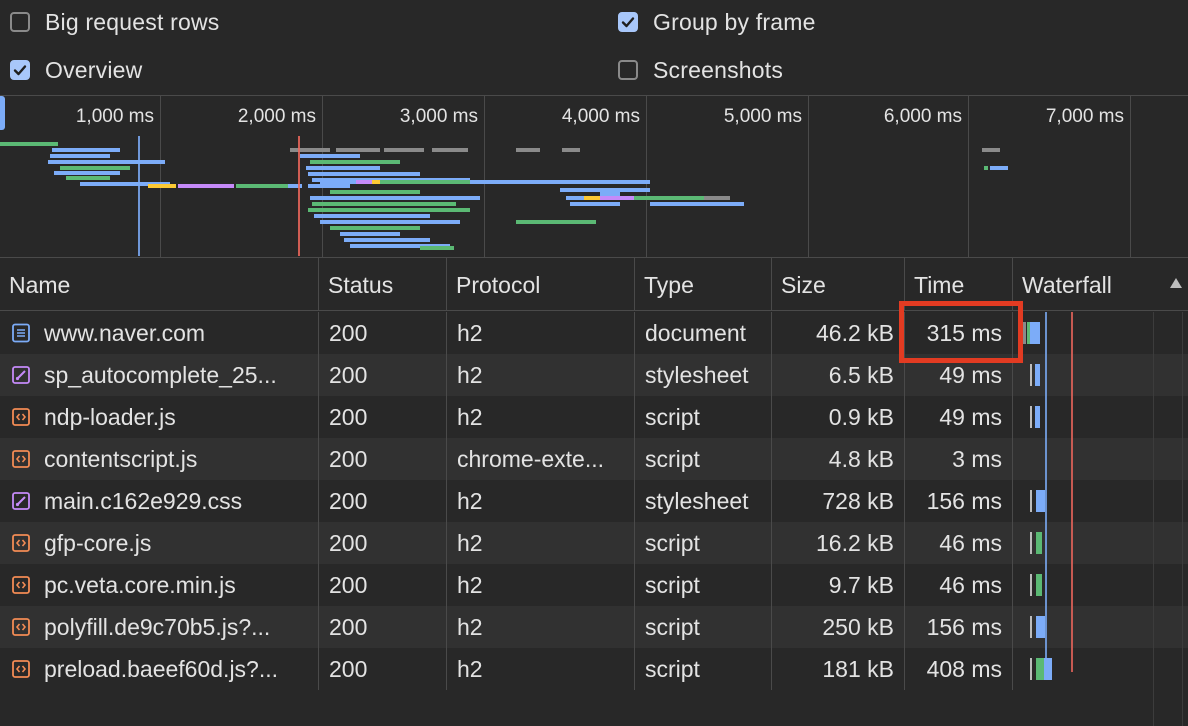  Describe the element at coordinates (703, 284) in the screenshot. I see `column-header-type: Type` at that location.